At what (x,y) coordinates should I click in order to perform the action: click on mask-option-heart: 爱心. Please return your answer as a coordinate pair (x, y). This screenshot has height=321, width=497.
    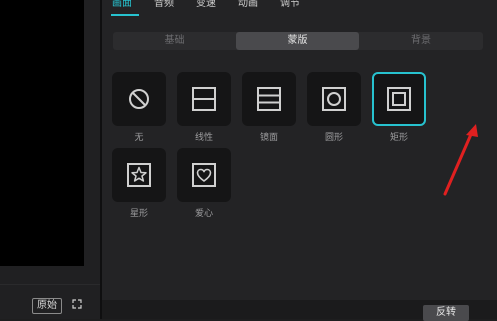
    Looking at the image, I should click on (204, 183).